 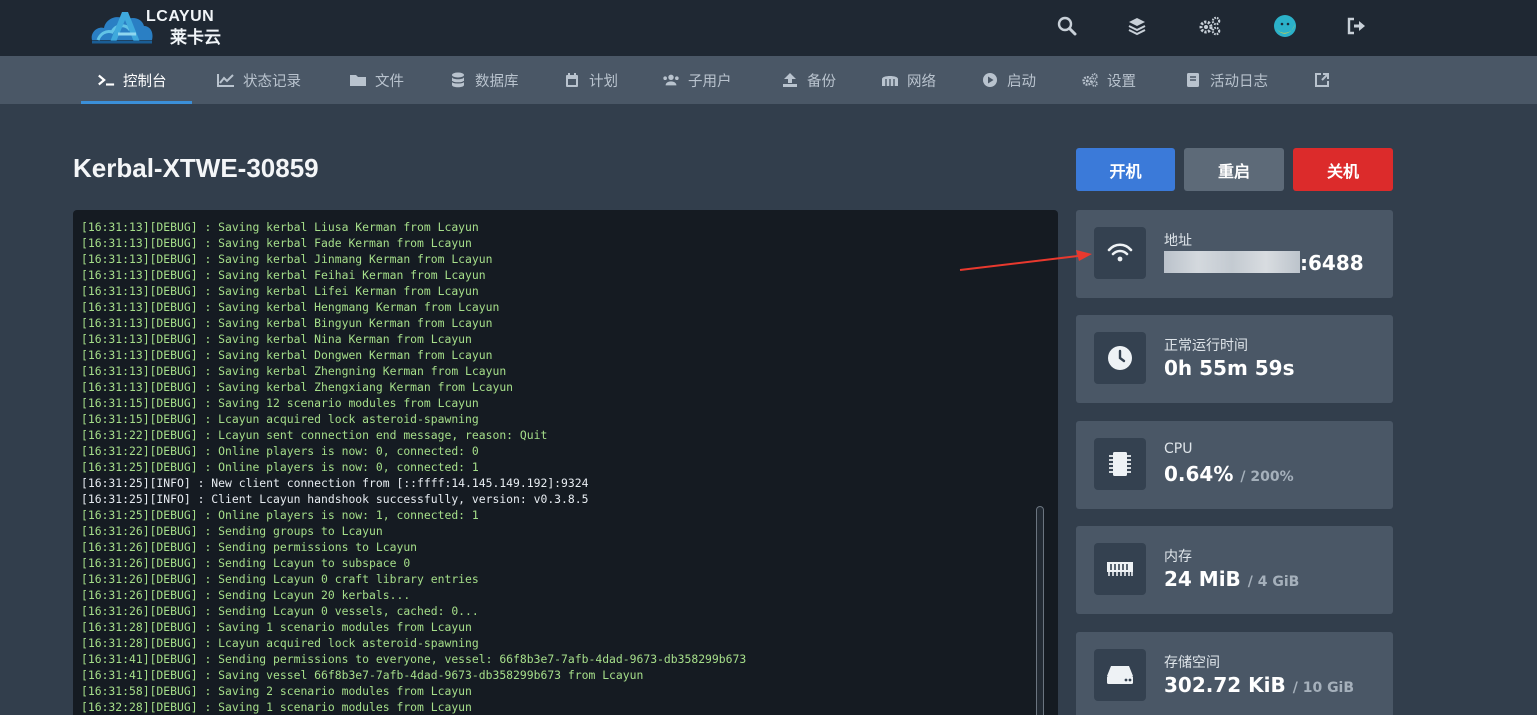 I want to click on tab-subusers: 子用户, so click(x=697, y=80).